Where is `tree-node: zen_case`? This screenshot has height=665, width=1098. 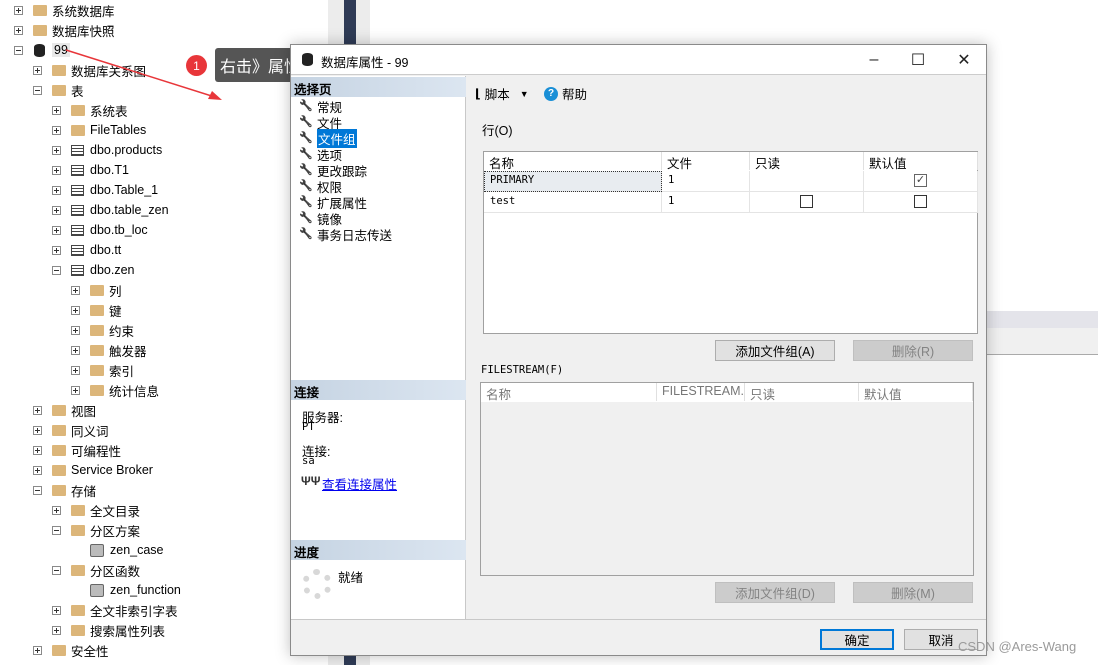 tree-node: zen_case is located at coordinates (117, 550).